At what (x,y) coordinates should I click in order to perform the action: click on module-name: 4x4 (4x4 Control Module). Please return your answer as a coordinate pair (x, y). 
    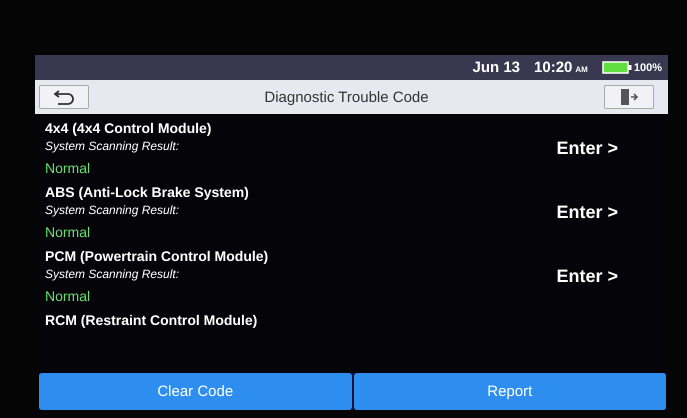
    Looking at the image, I should click on (128, 128).